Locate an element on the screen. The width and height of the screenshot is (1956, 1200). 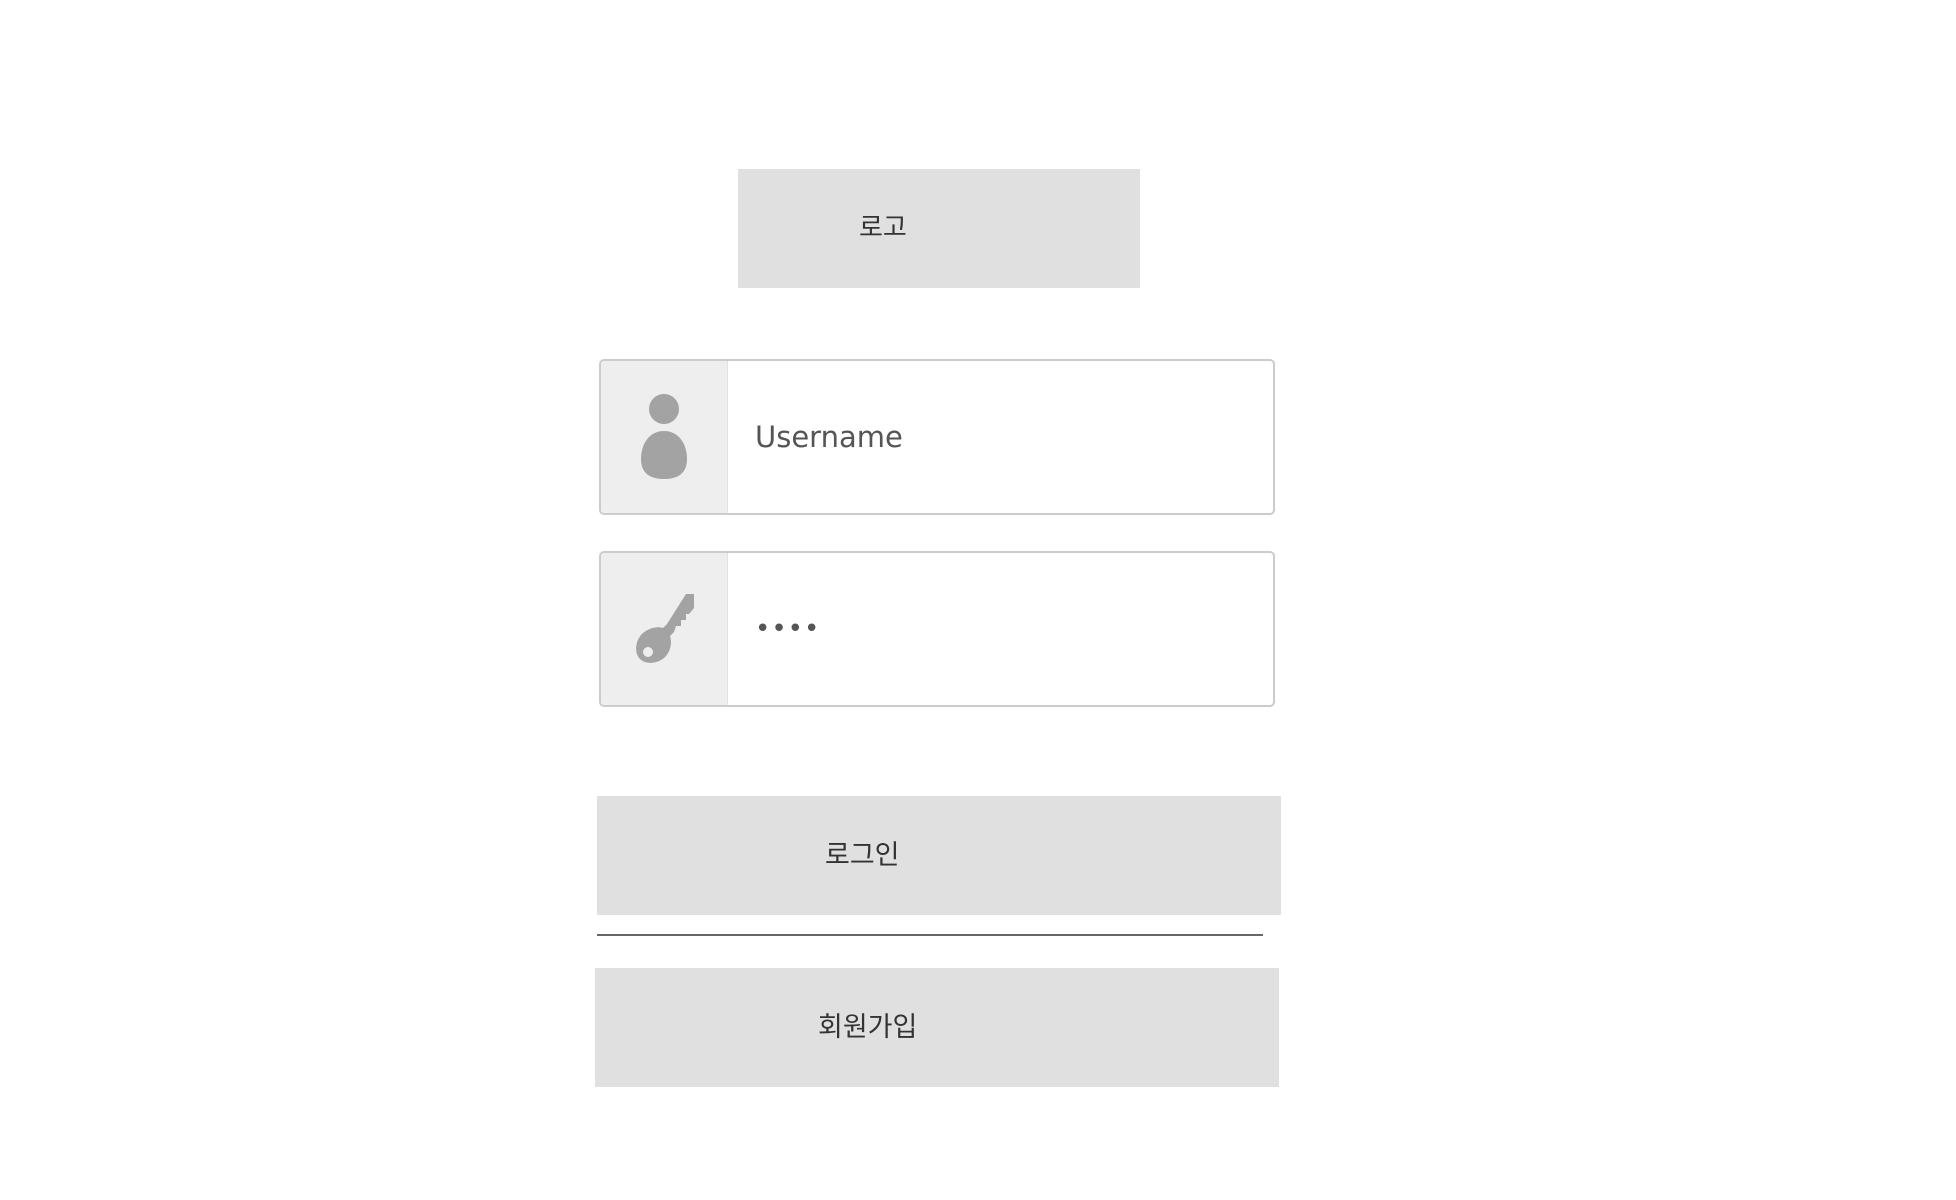
login-button: 로그인 is located at coordinates (939, 855).